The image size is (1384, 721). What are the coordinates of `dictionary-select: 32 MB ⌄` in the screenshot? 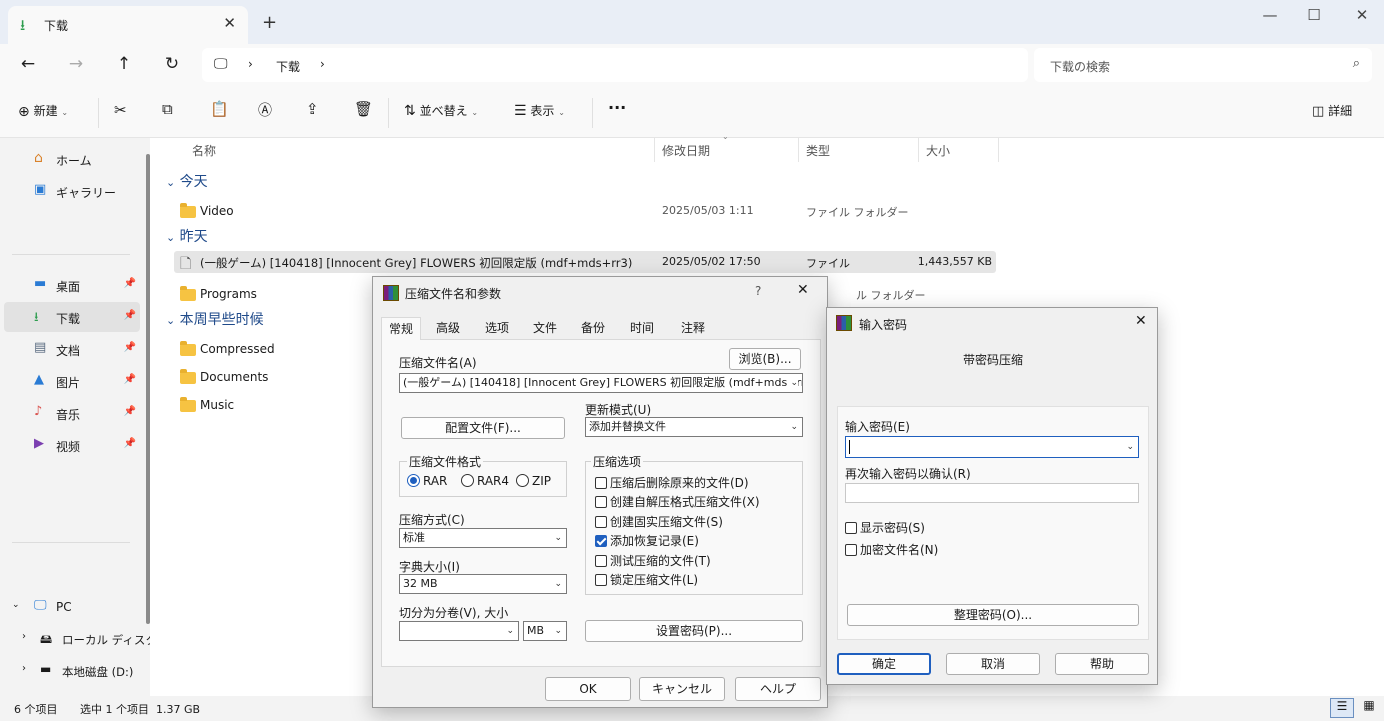 It's located at (483, 584).